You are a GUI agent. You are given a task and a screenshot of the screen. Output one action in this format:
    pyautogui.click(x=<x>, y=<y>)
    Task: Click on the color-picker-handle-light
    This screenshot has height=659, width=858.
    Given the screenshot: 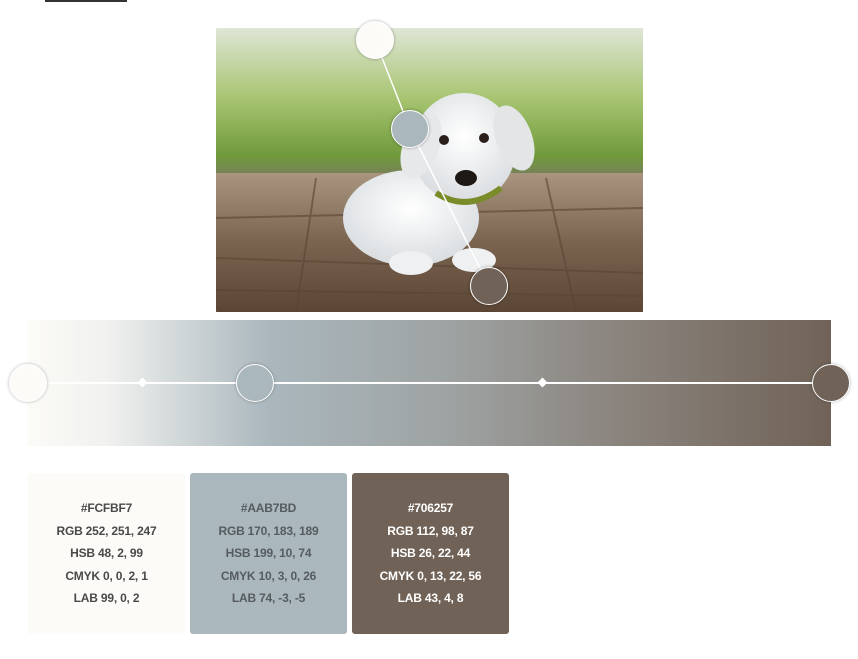 What is the action you would take?
    pyautogui.click(x=375, y=40)
    